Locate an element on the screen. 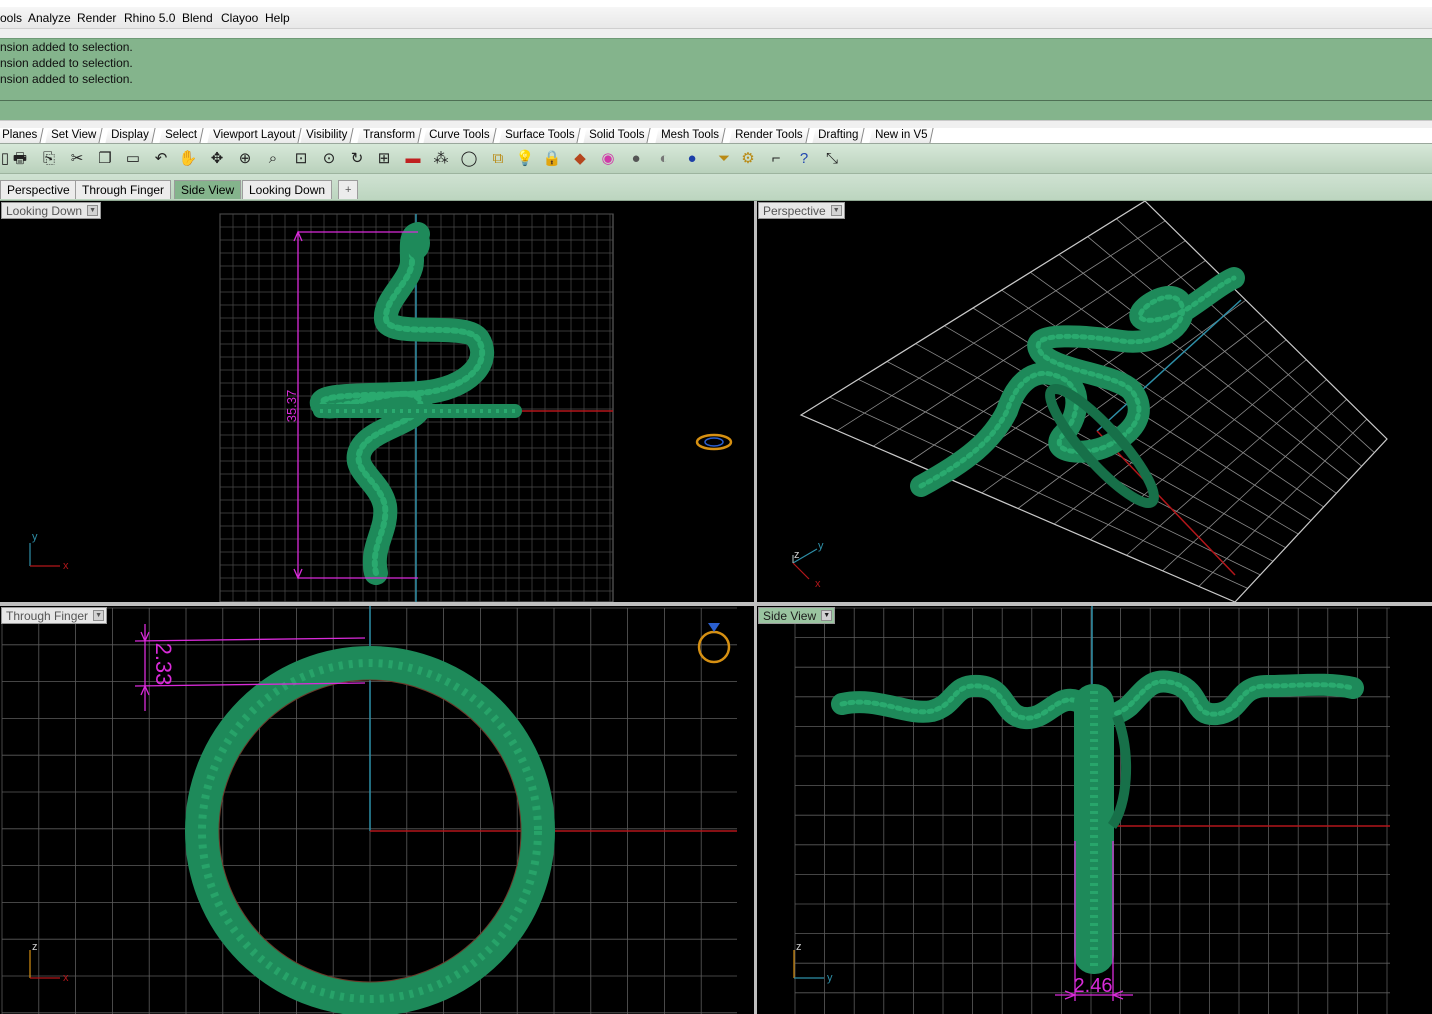 This screenshot has width=1432, height=1014. menu-render: Render is located at coordinates (96, 18).